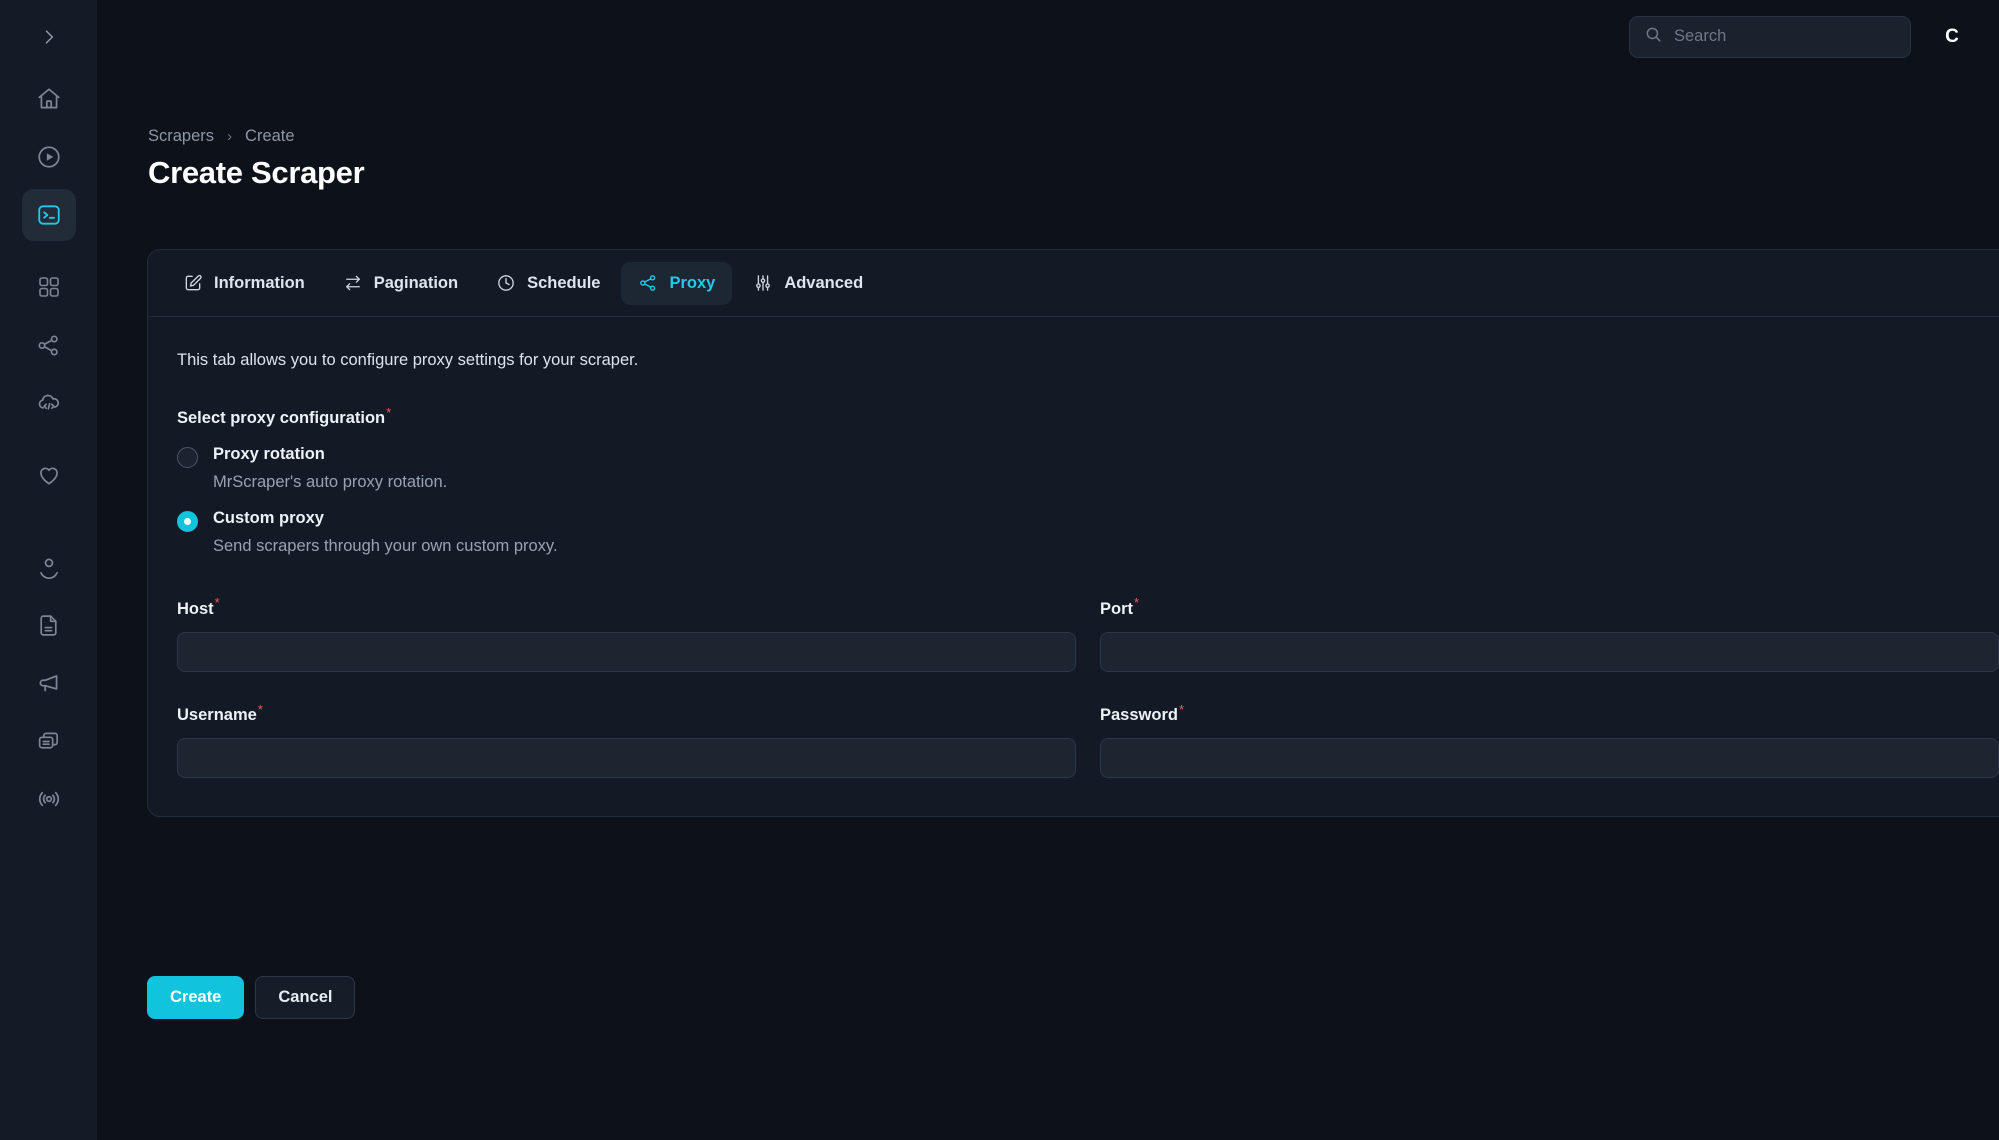 The image size is (1999, 1140). Describe the element at coordinates (1653, 37) in the screenshot. I see `search-icon` at that location.